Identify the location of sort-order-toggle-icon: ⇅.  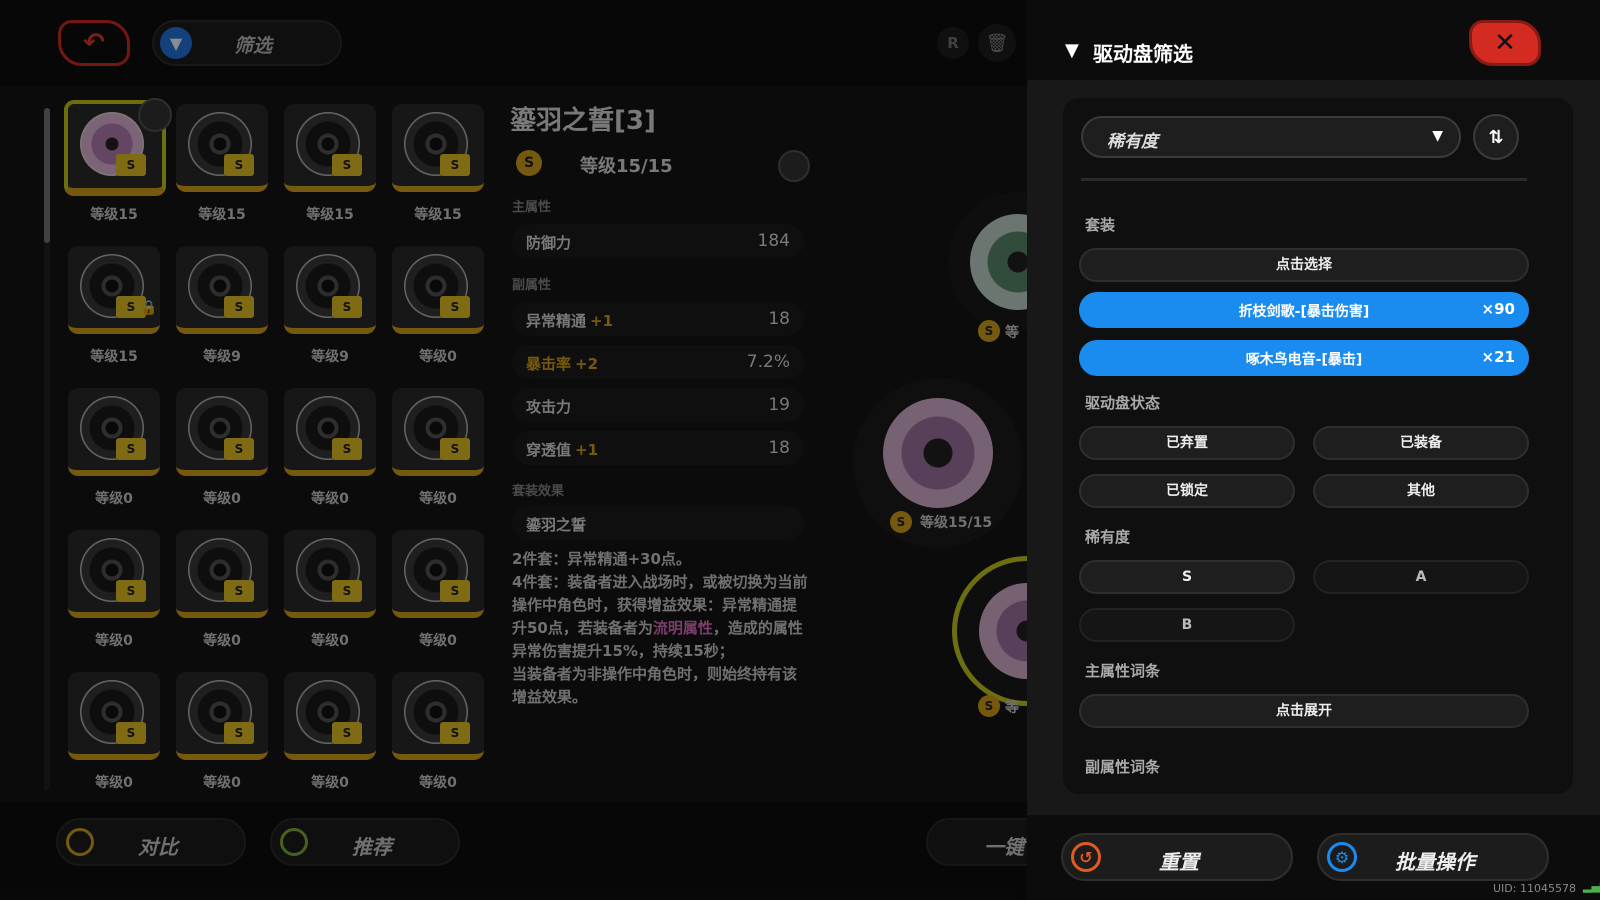
(1496, 137).